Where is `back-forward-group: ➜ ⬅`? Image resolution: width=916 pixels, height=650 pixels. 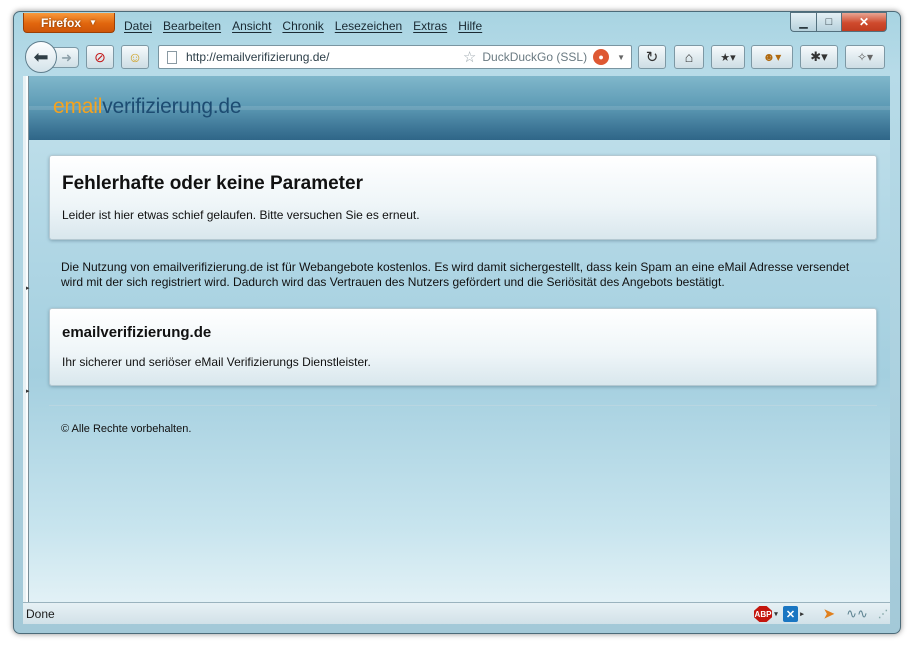 back-forward-group: ➜ ⬅ is located at coordinates (52, 57).